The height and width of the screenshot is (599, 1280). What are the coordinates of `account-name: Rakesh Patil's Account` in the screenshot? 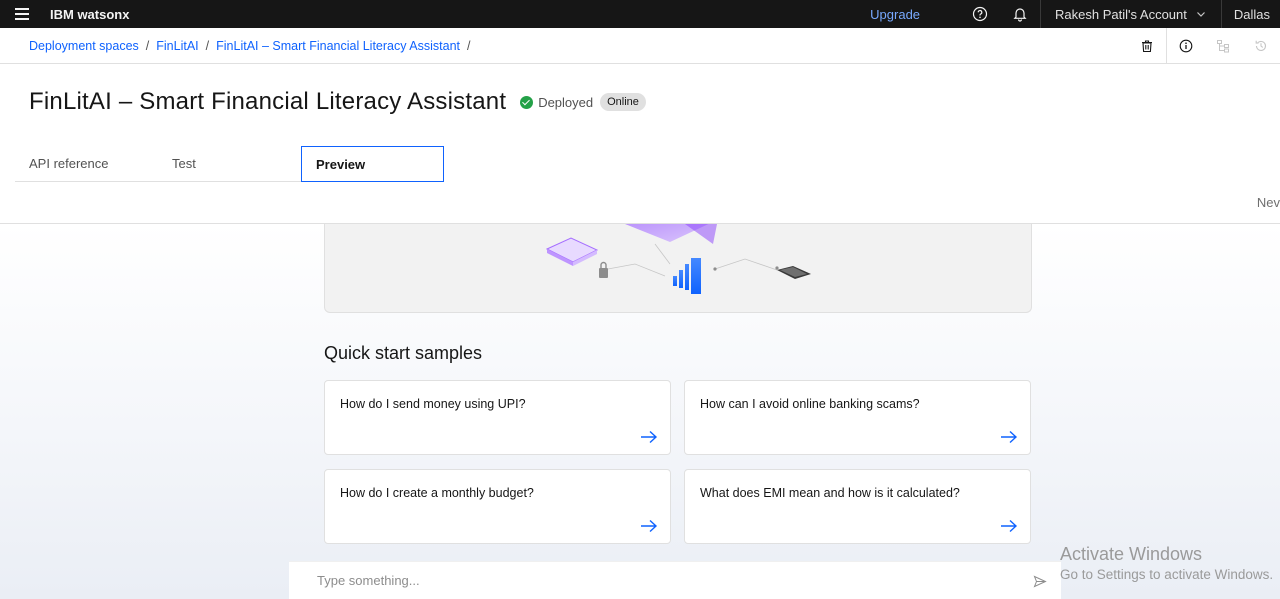 It's located at (1121, 14).